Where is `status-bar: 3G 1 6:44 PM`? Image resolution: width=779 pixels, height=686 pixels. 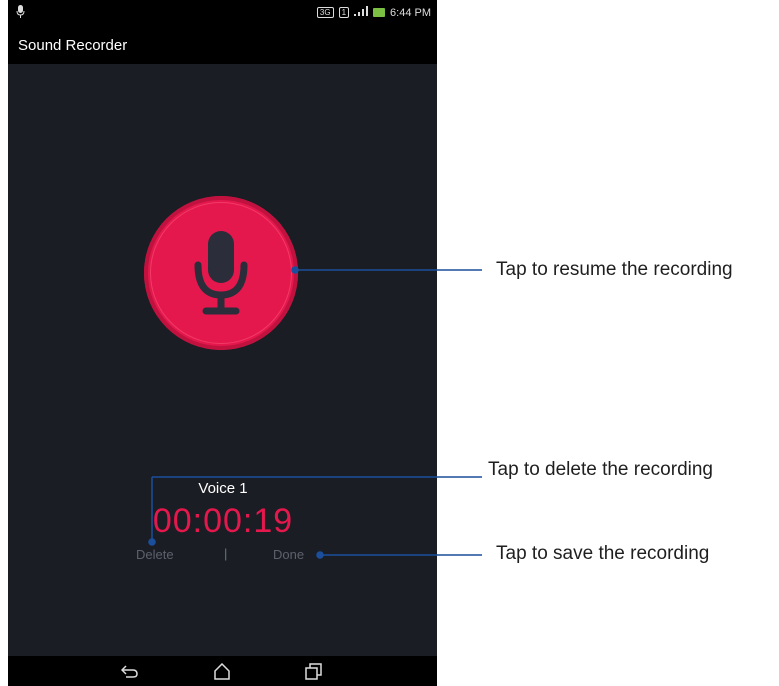
status-bar: 3G 1 6:44 PM is located at coordinates (222, 13).